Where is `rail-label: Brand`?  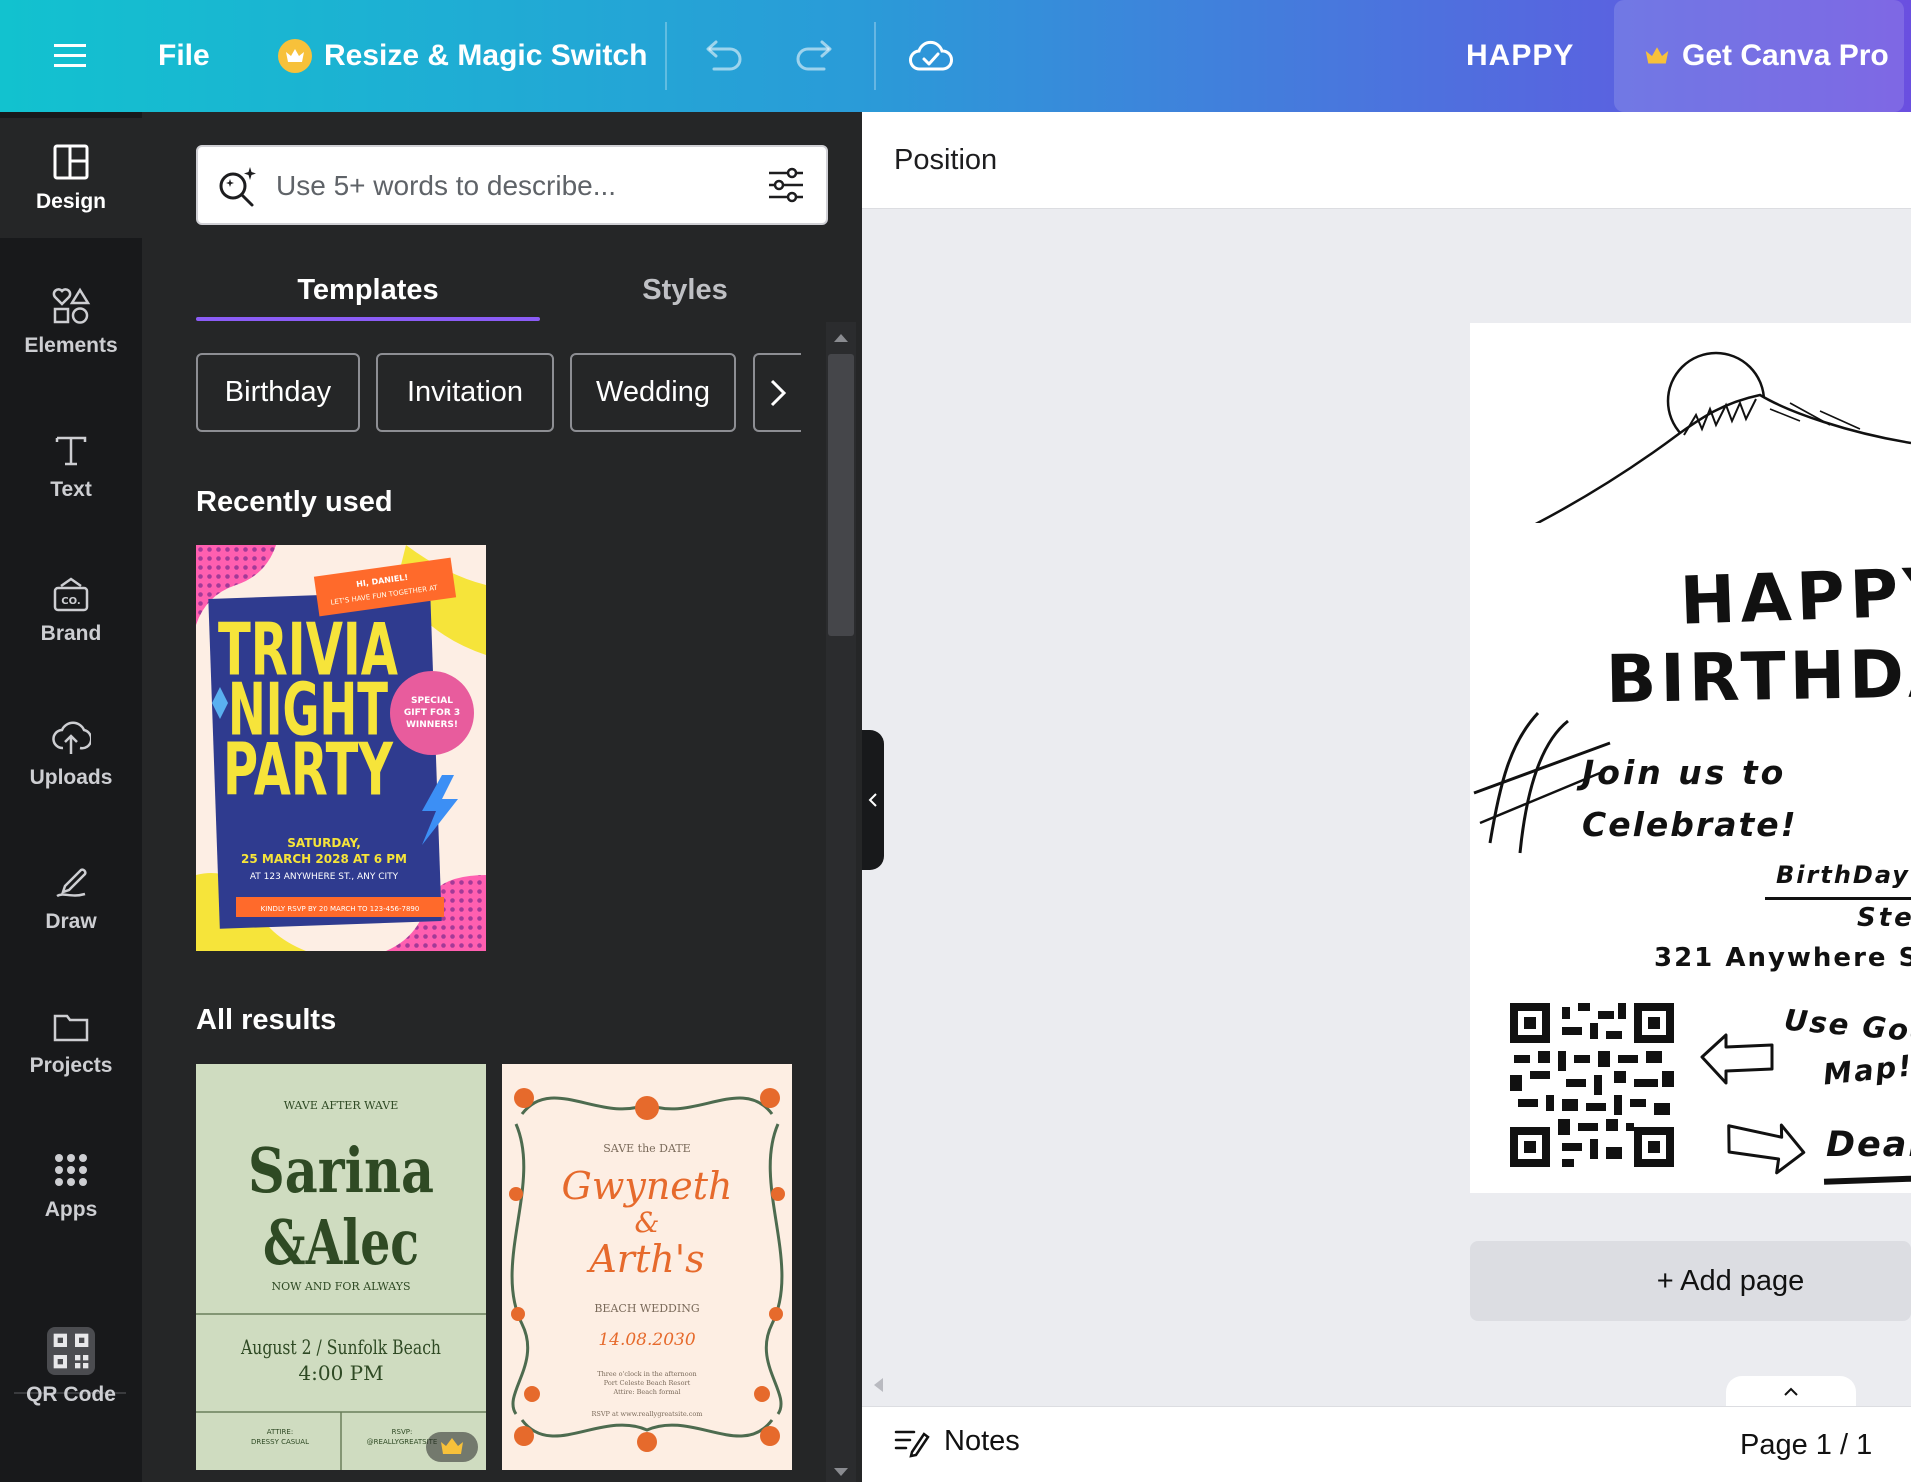 rail-label: Brand is located at coordinates (71, 633).